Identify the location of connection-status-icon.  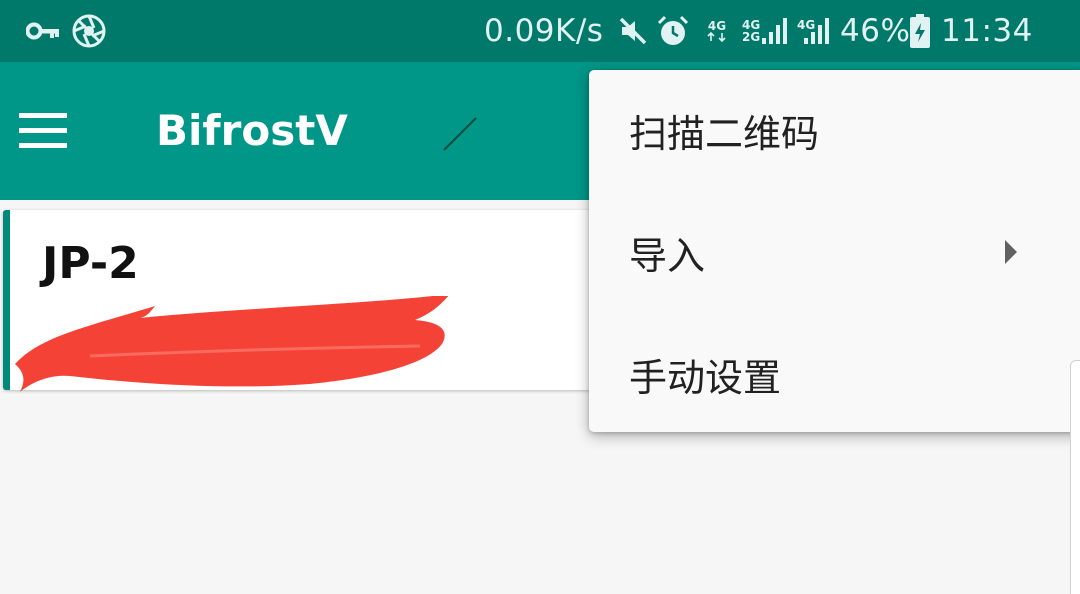
(460, 134).